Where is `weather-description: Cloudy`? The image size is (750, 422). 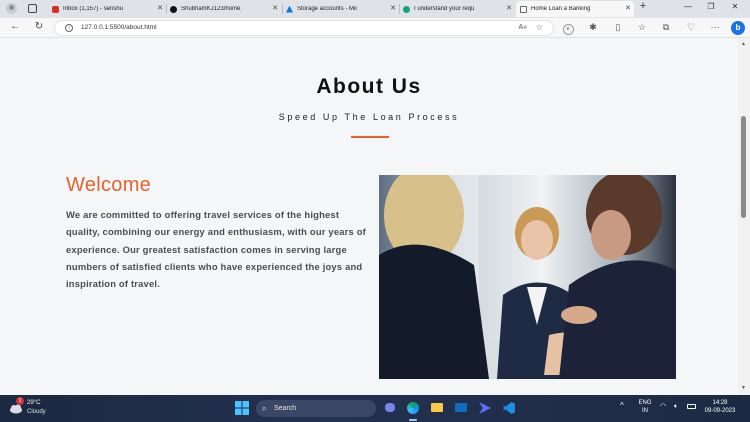 weather-description: Cloudy is located at coordinates (36, 412).